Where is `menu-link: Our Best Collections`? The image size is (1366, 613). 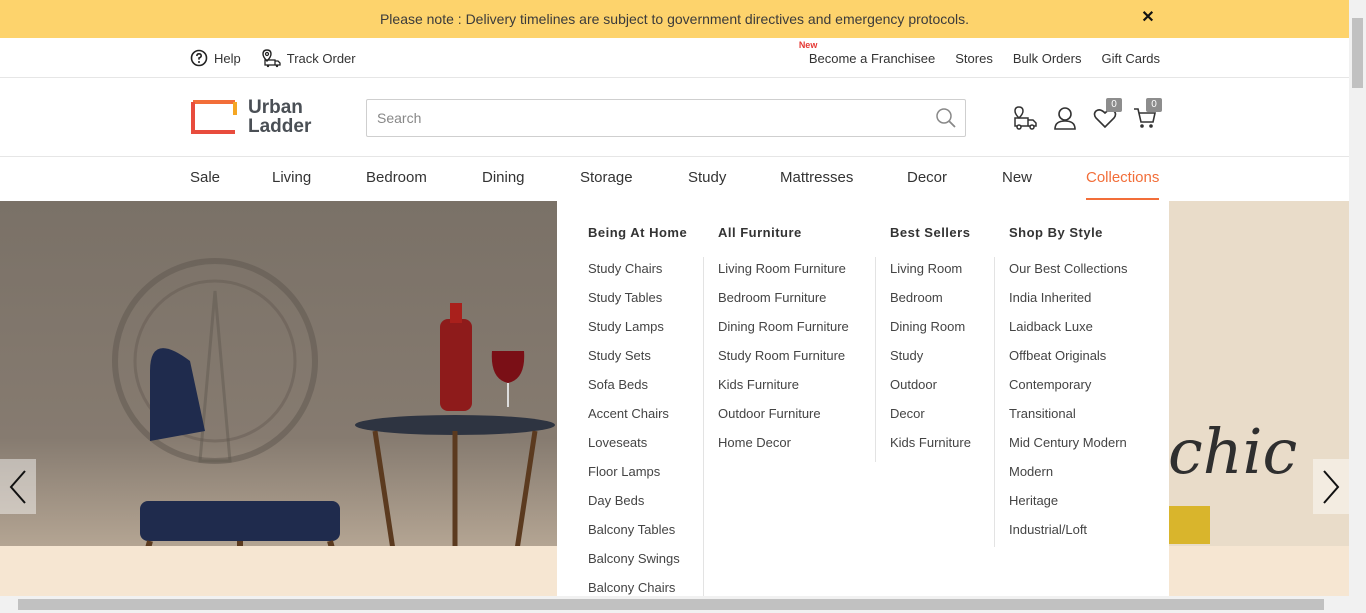
menu-link: Our Best Collections is located at coordinates (1068, 276).